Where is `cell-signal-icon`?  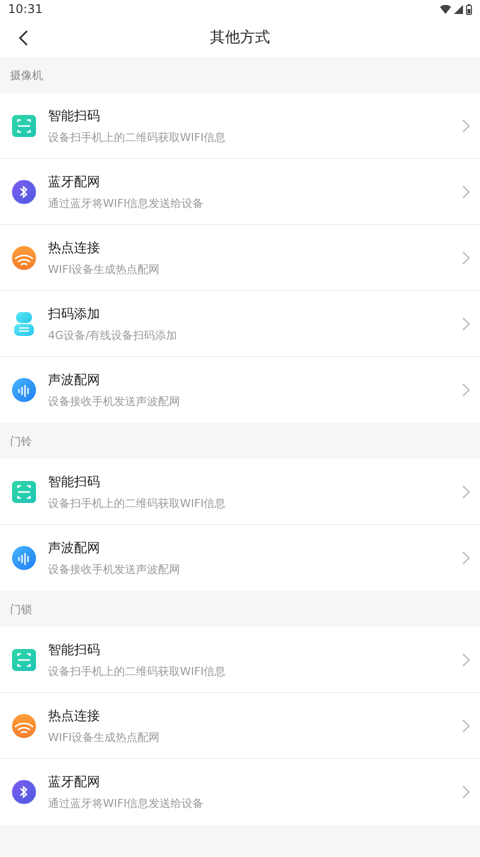
cell-signal-icon is located at coordinates (458, 9).